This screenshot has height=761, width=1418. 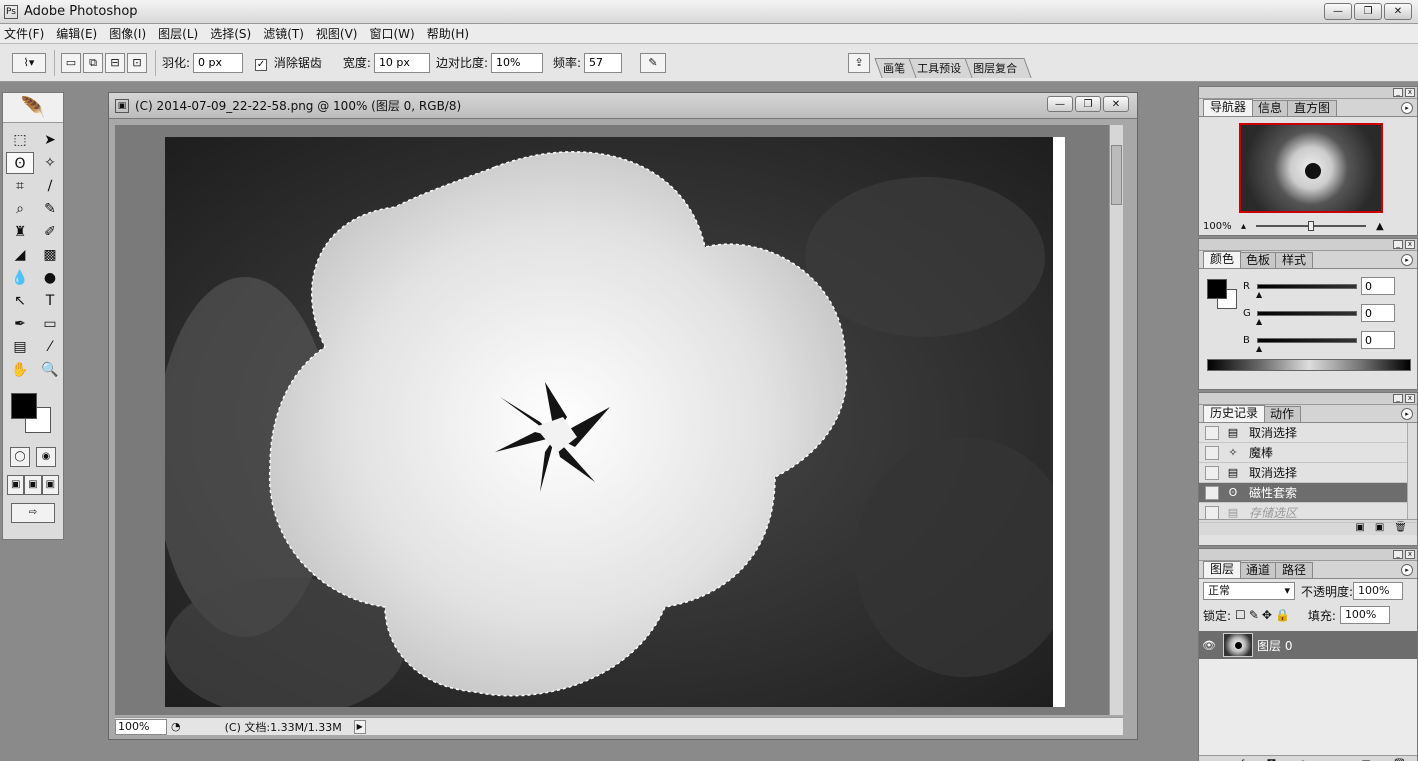 What do you see at coordinates (50, 209) in the screenshot?
I see `brush-tool-icon: ✎` at bounding box center [50, 209].